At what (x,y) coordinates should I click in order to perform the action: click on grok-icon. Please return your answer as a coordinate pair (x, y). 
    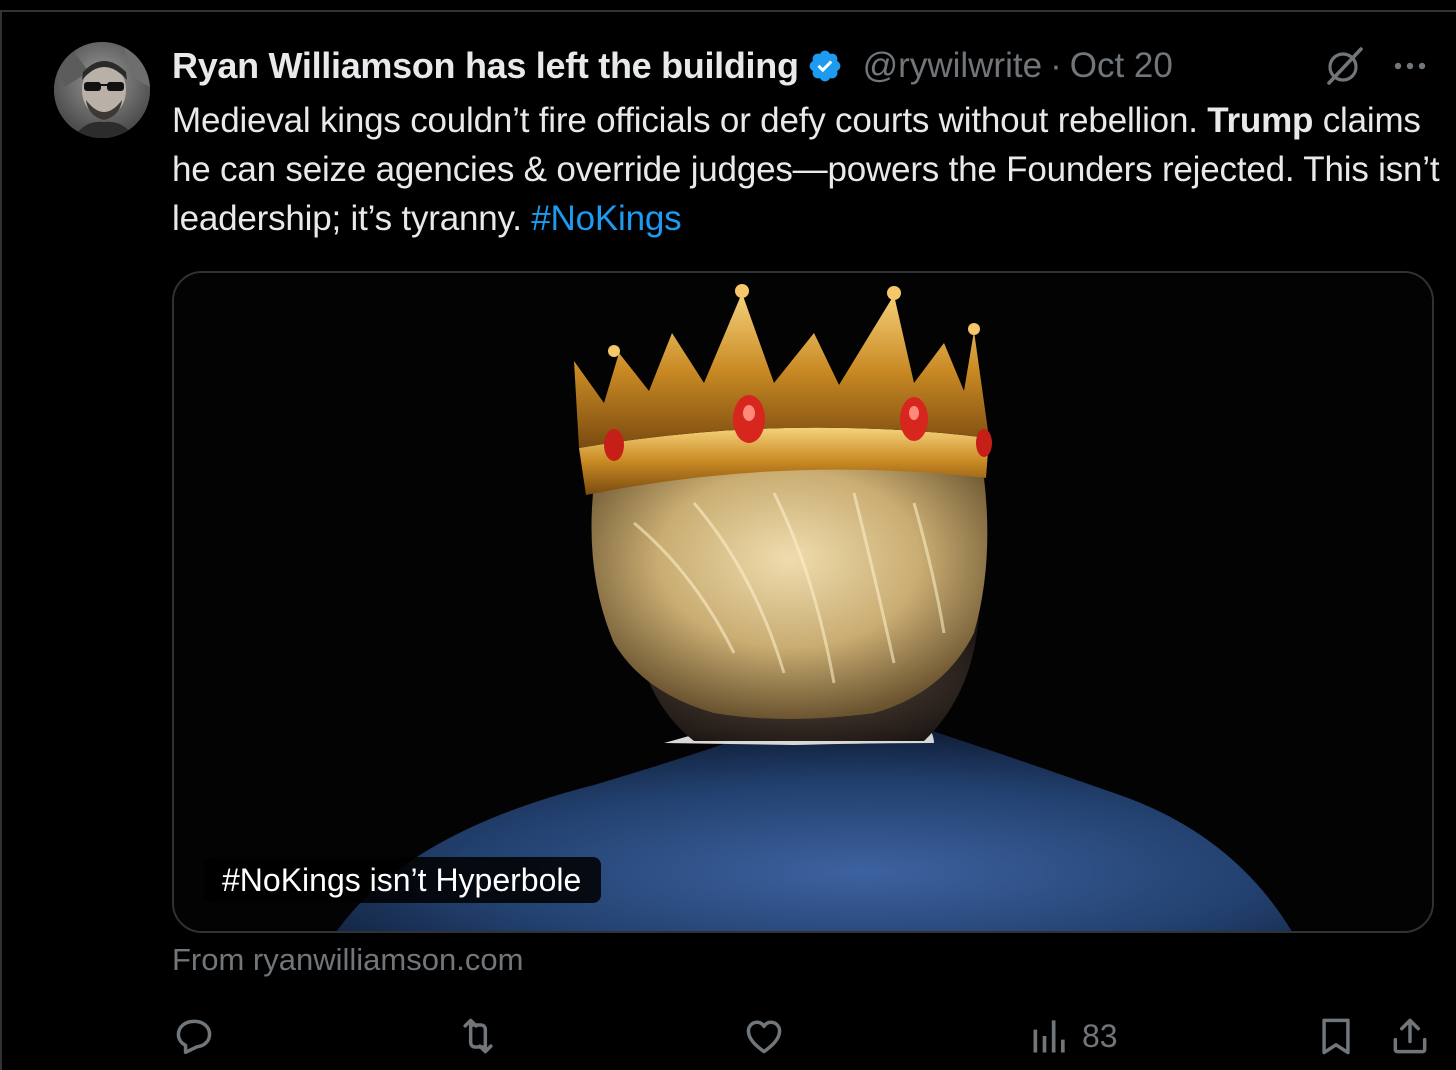
    Looking at the image, I should click on (1344, 66).